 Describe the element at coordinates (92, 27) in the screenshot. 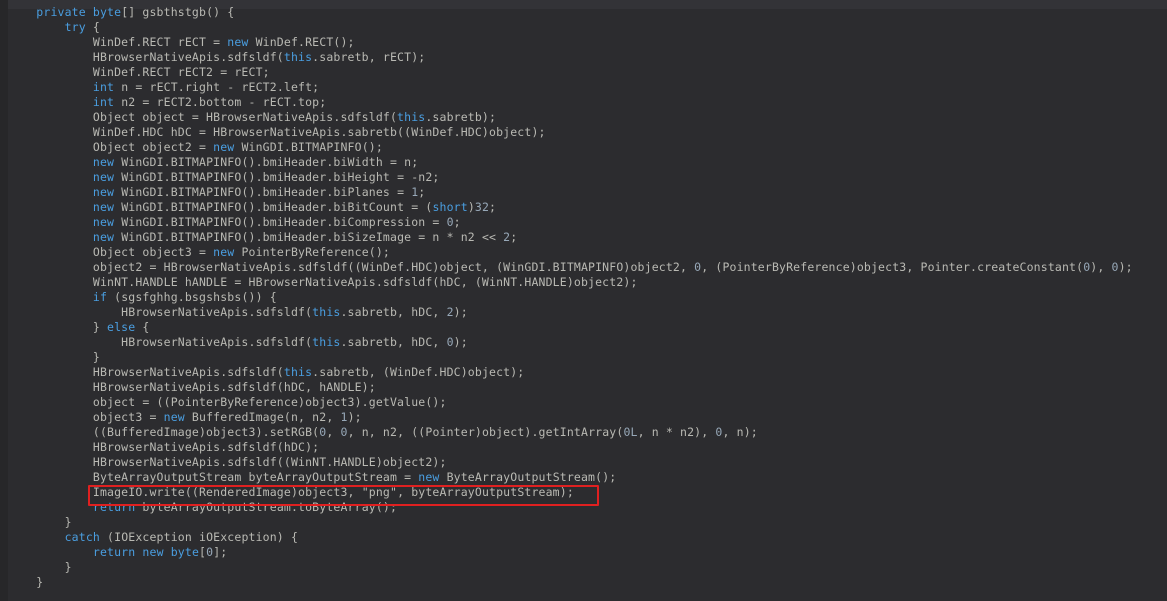

I see `code-token: {` at that location.